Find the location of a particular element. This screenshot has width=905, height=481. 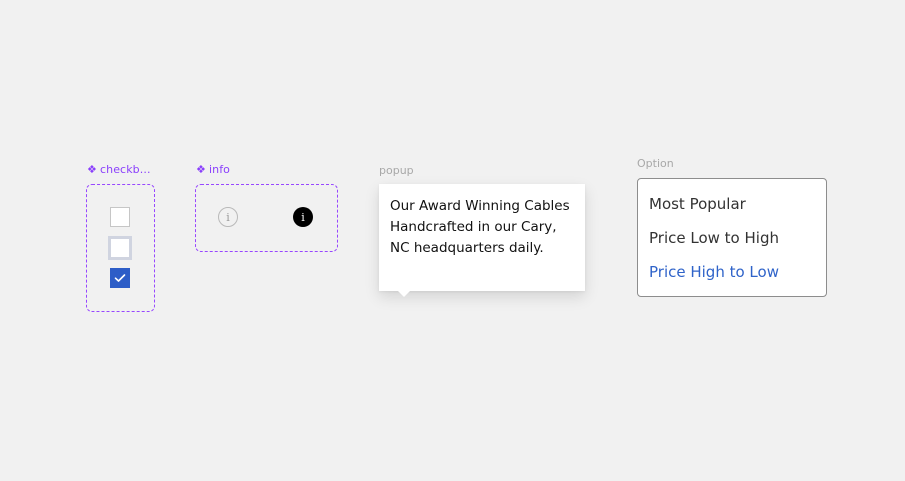

info-set-label: ❖ info is located at coordinates (213, 169).